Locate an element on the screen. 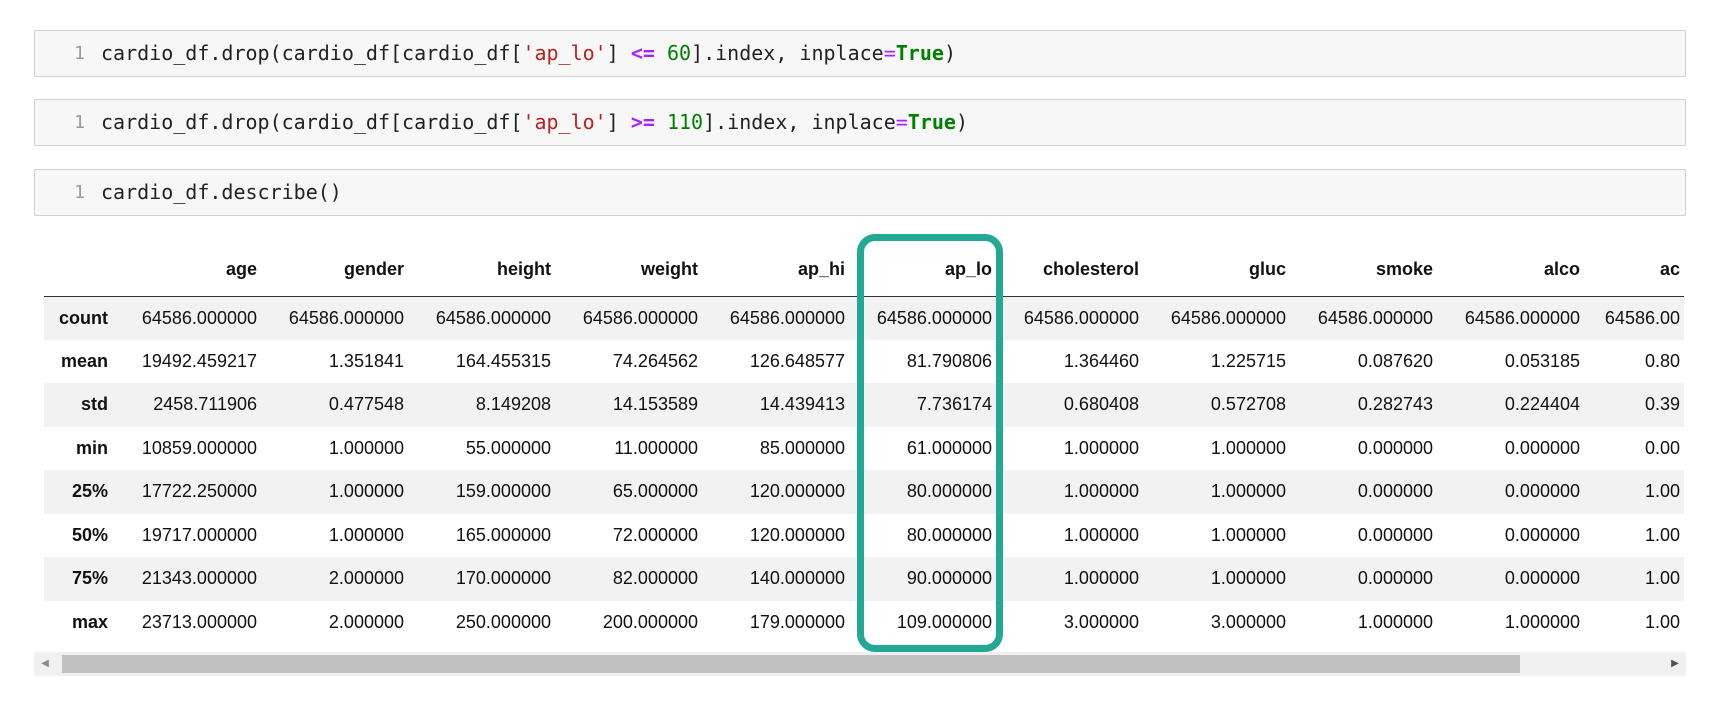  table-cell: 164.455315 is located at coordinates (503, 360).